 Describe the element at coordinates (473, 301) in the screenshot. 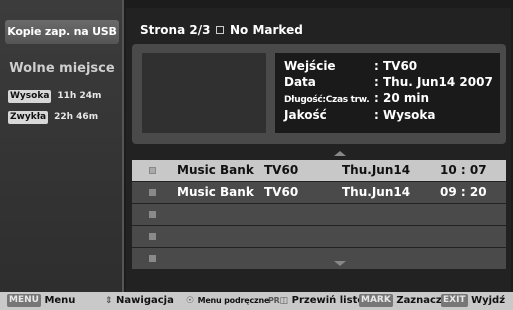

I see `exit-hint: EXIT Wyjdź` at that location.